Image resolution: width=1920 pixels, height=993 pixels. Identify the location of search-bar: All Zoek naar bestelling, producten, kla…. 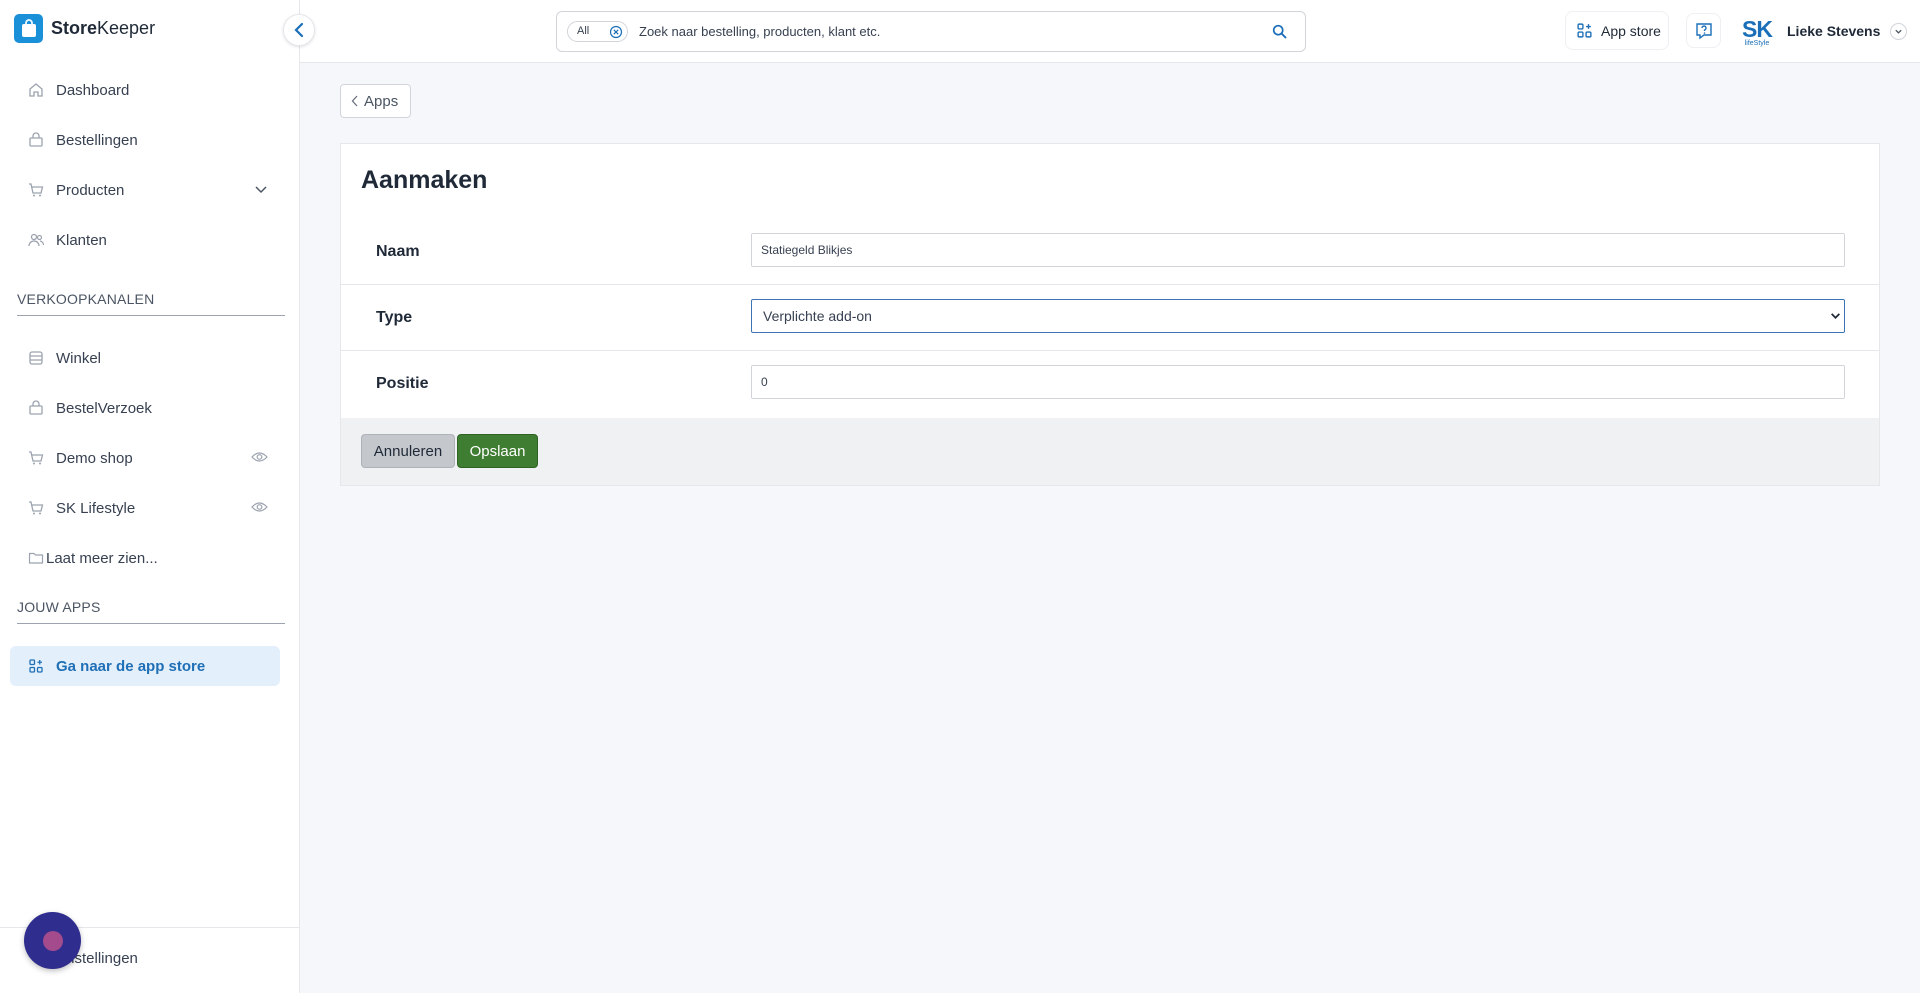
(931, 31).